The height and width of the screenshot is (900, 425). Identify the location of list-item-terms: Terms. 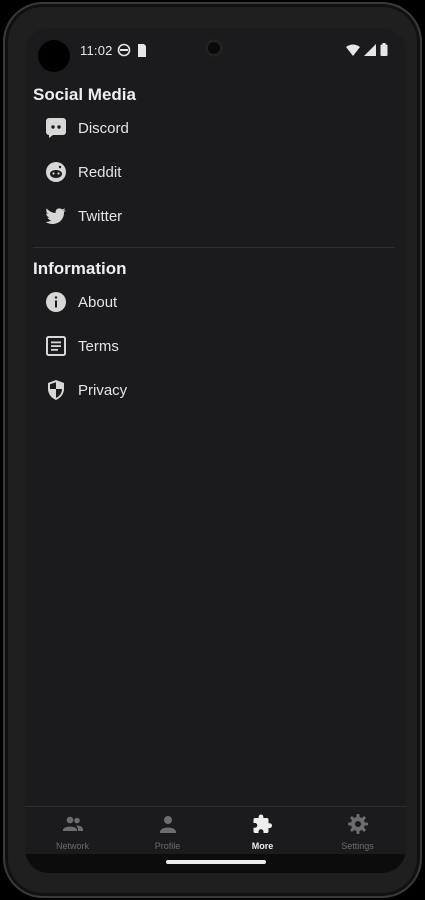
(215, 346).